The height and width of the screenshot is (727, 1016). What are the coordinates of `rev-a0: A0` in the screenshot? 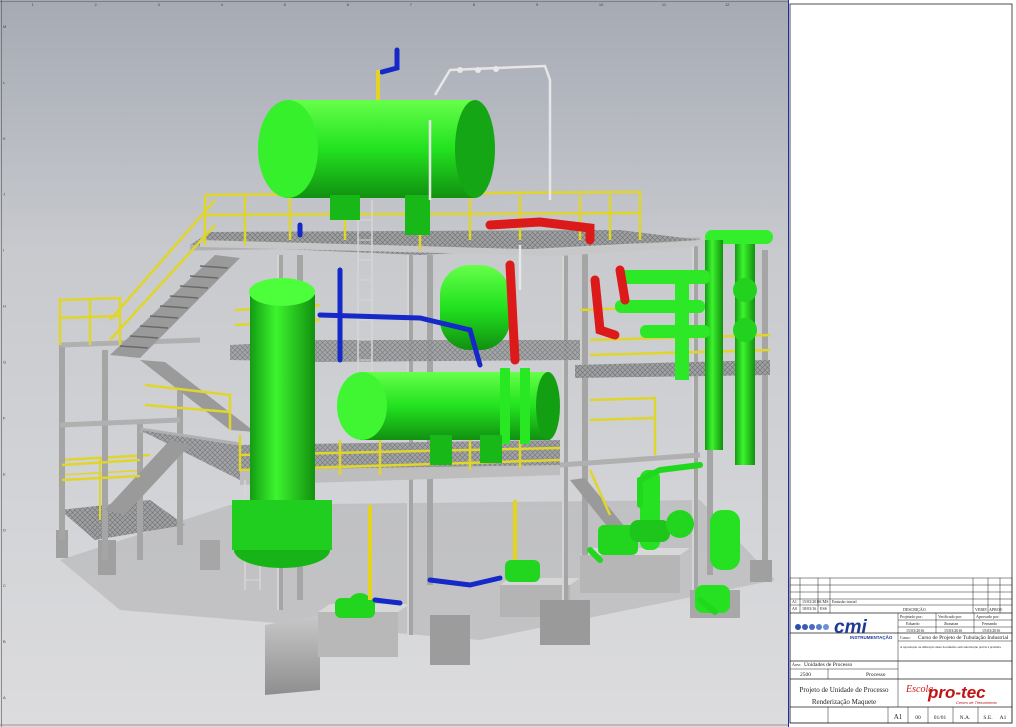 It's located at (794, 608).